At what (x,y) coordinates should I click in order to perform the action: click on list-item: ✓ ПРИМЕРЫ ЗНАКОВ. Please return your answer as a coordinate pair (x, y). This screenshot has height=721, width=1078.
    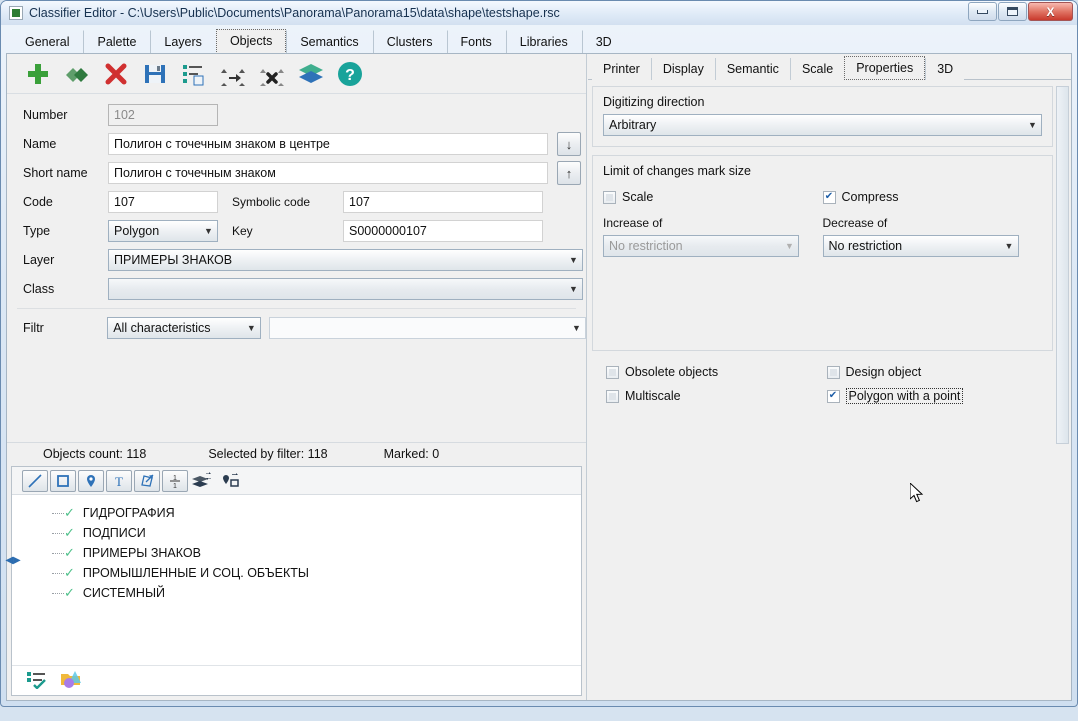
    Looking at the image, I should click on (296, 553).